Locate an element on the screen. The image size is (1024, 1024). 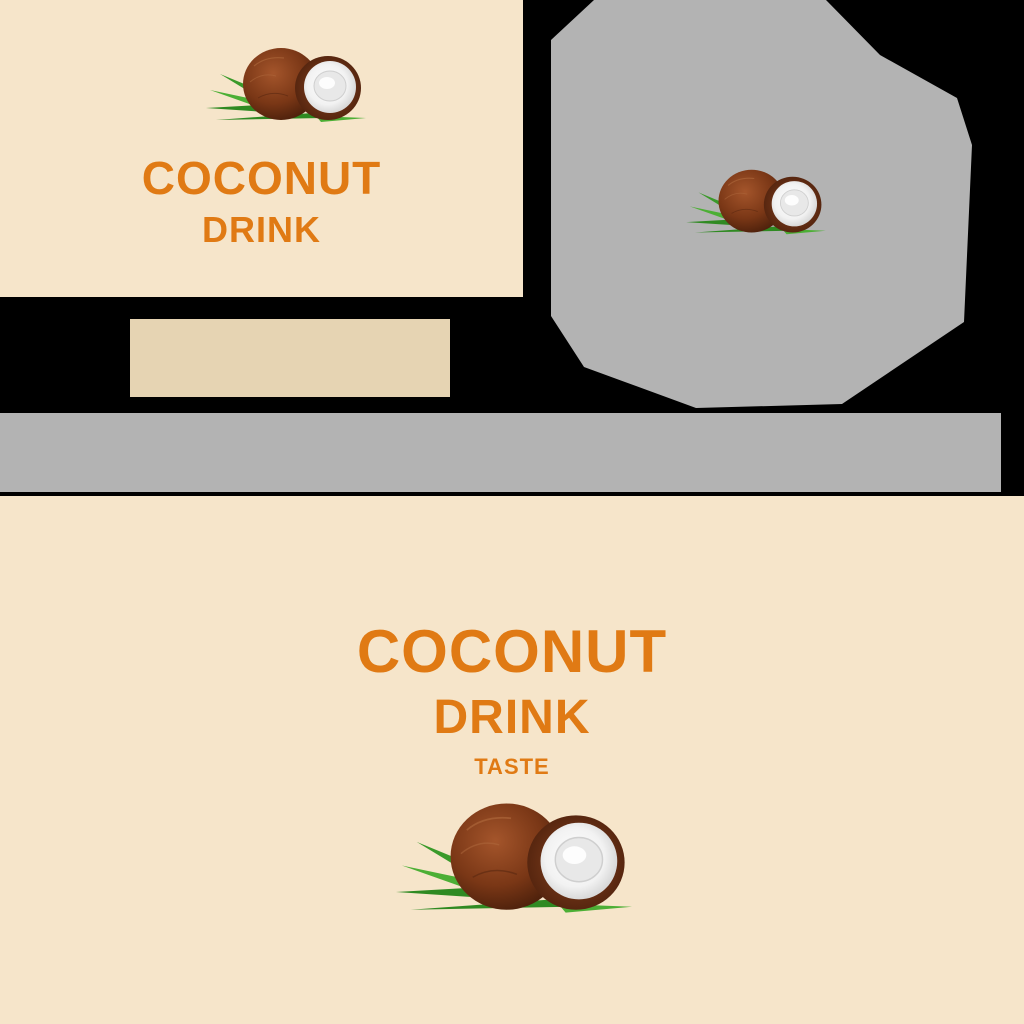
color-swatch is located at coordinates (290, 358).